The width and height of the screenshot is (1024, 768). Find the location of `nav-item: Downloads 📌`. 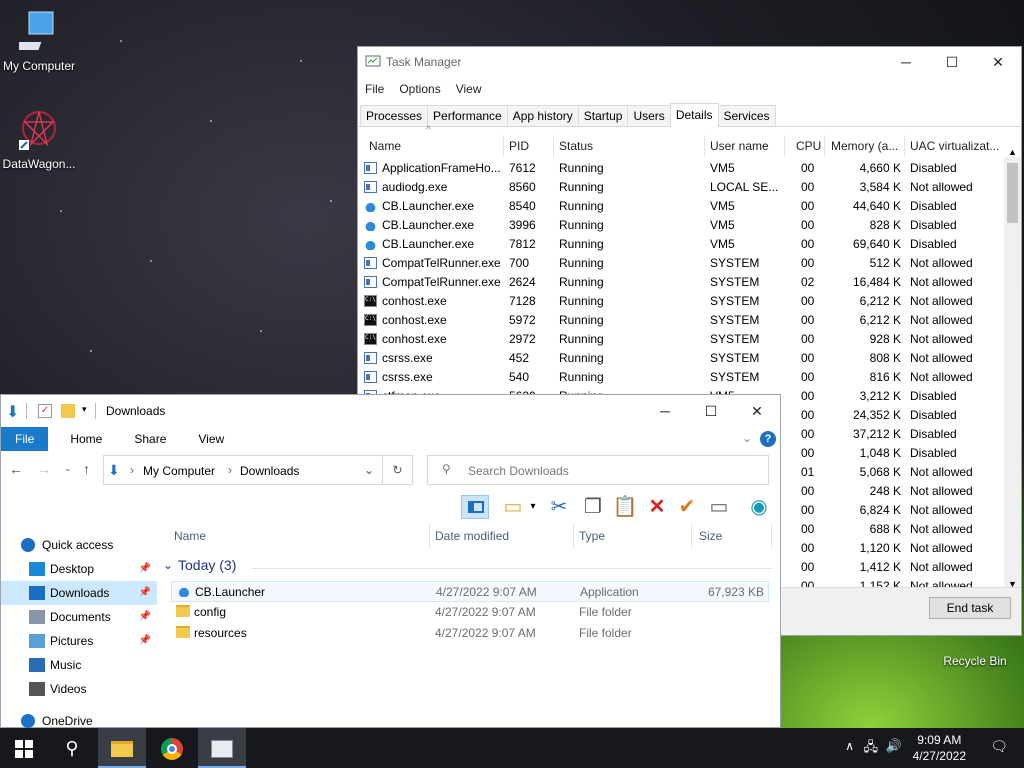

nav-item: Downloads 📌 is located at coordinates (79, 593).